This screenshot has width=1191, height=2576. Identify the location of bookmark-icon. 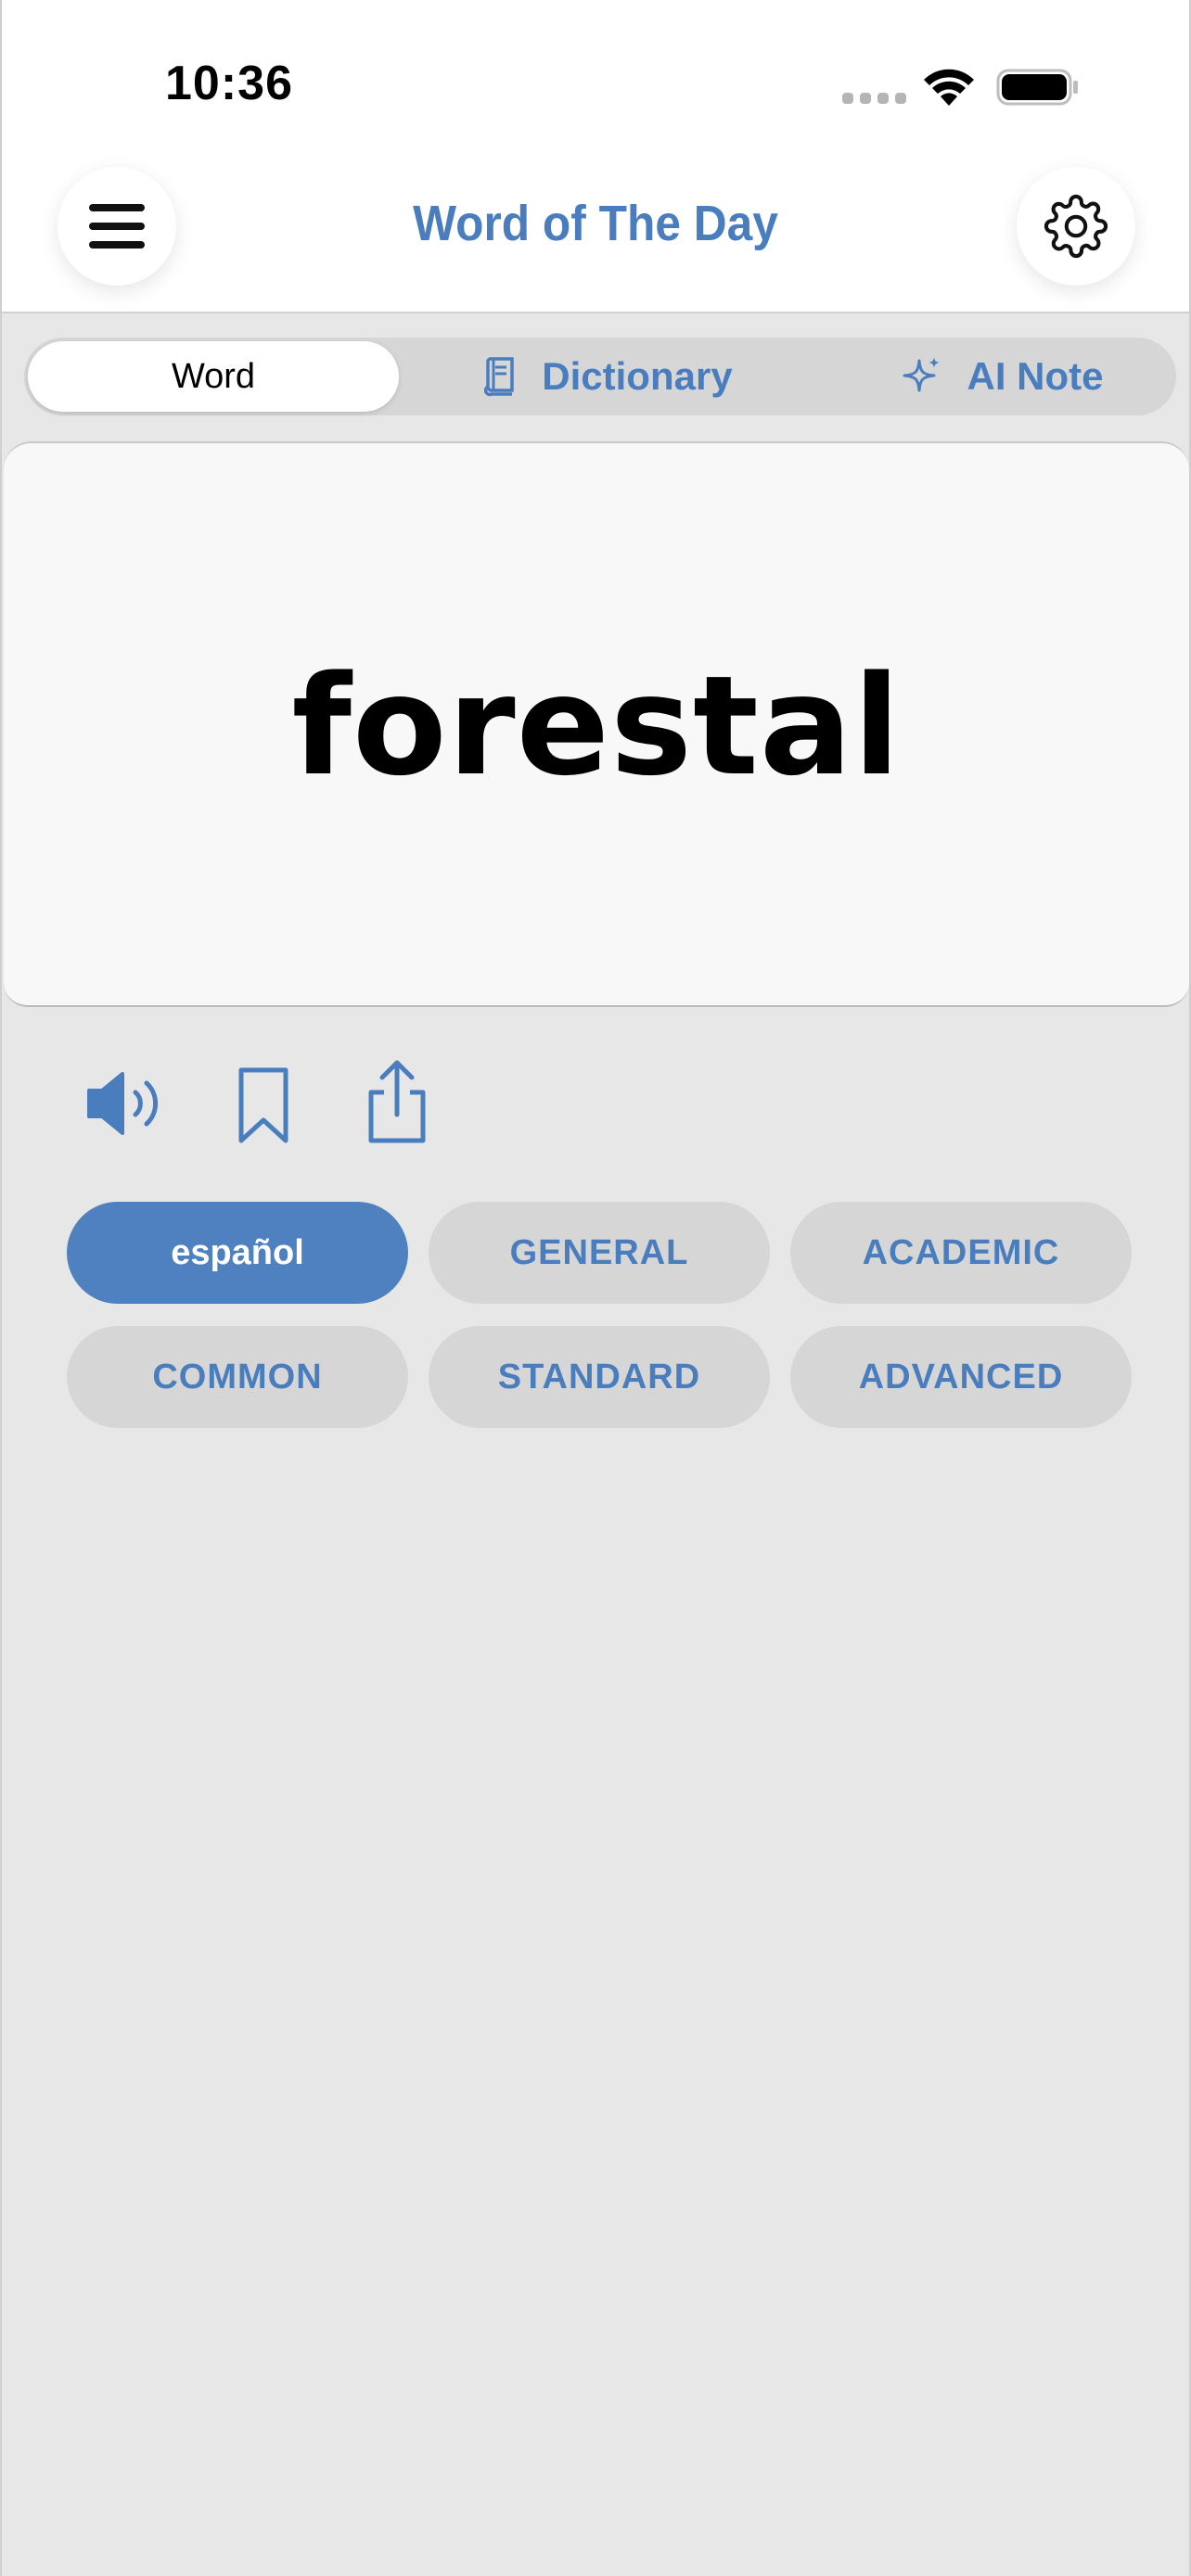
(263, 1105).